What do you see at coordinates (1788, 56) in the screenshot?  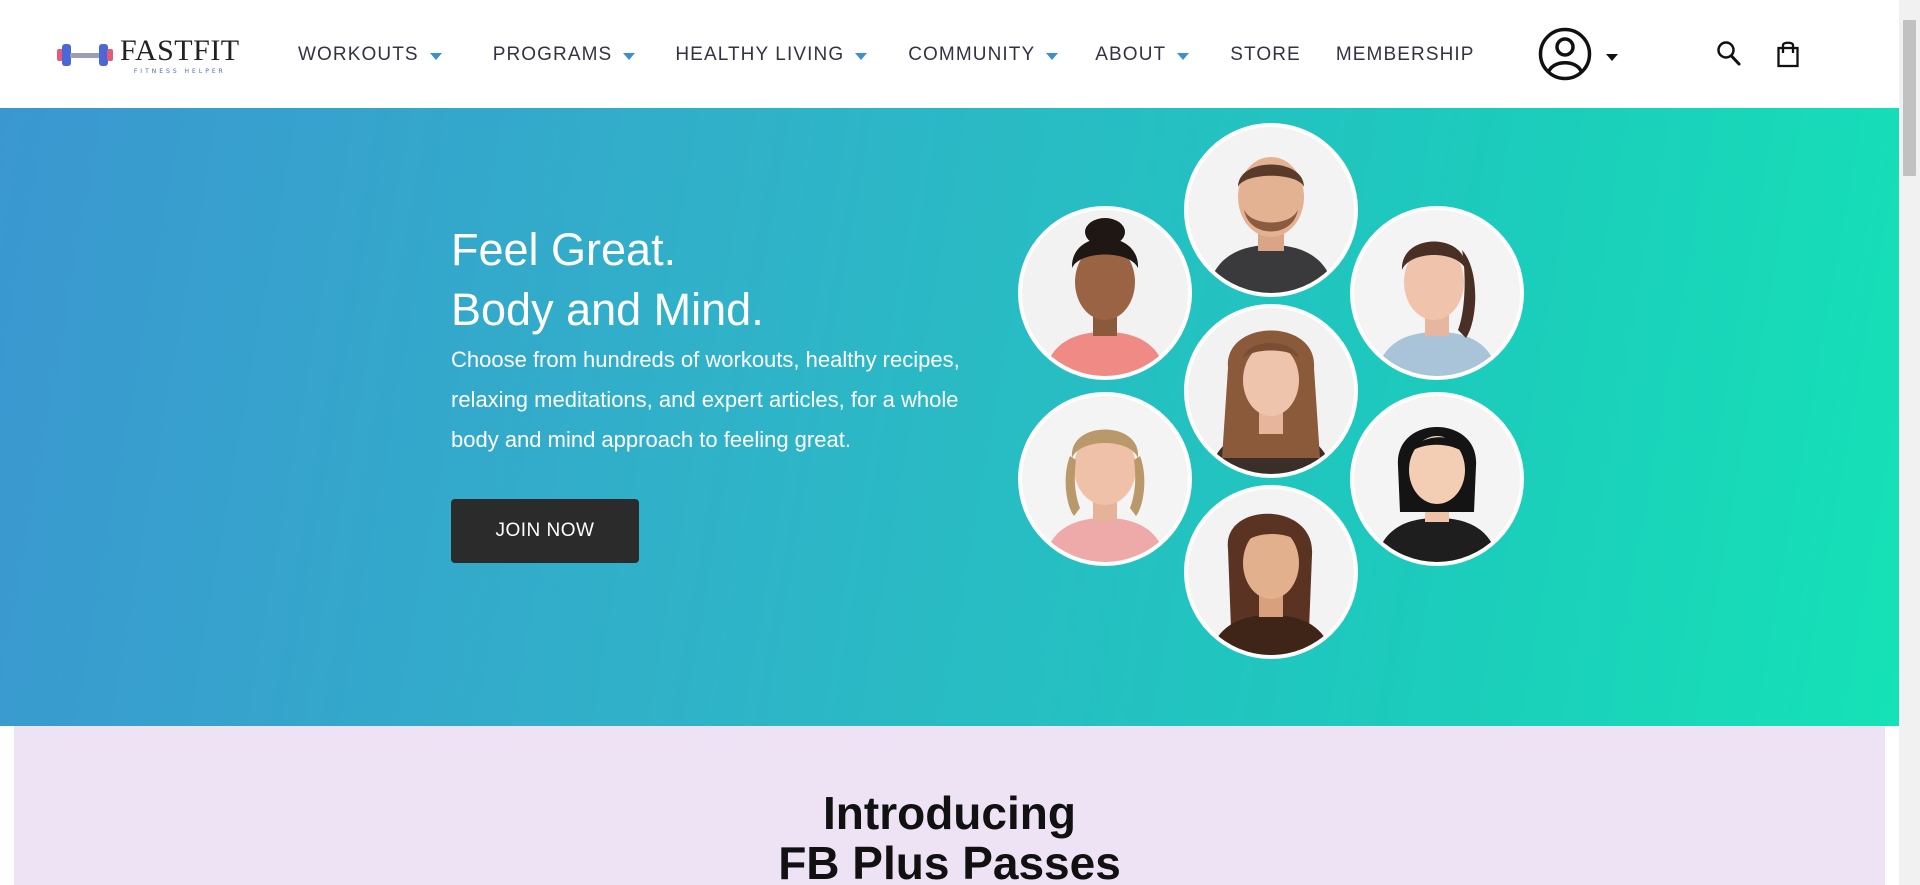 I see `shopping-bag-icon` at bounding box center [1788, 56].